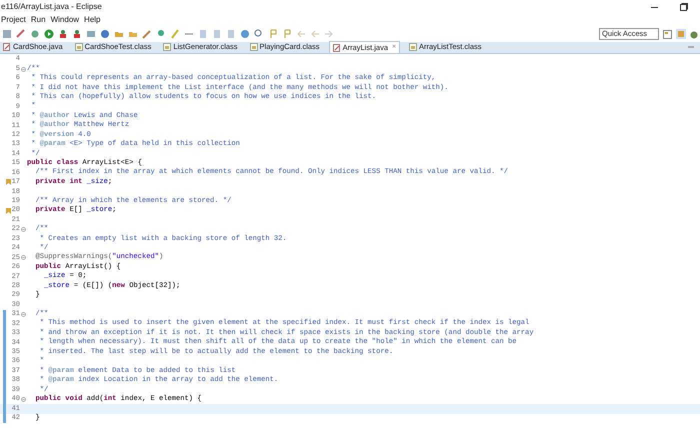 The image size is (700, 429). I want to click on menu-item: Window, so click(65, 20).